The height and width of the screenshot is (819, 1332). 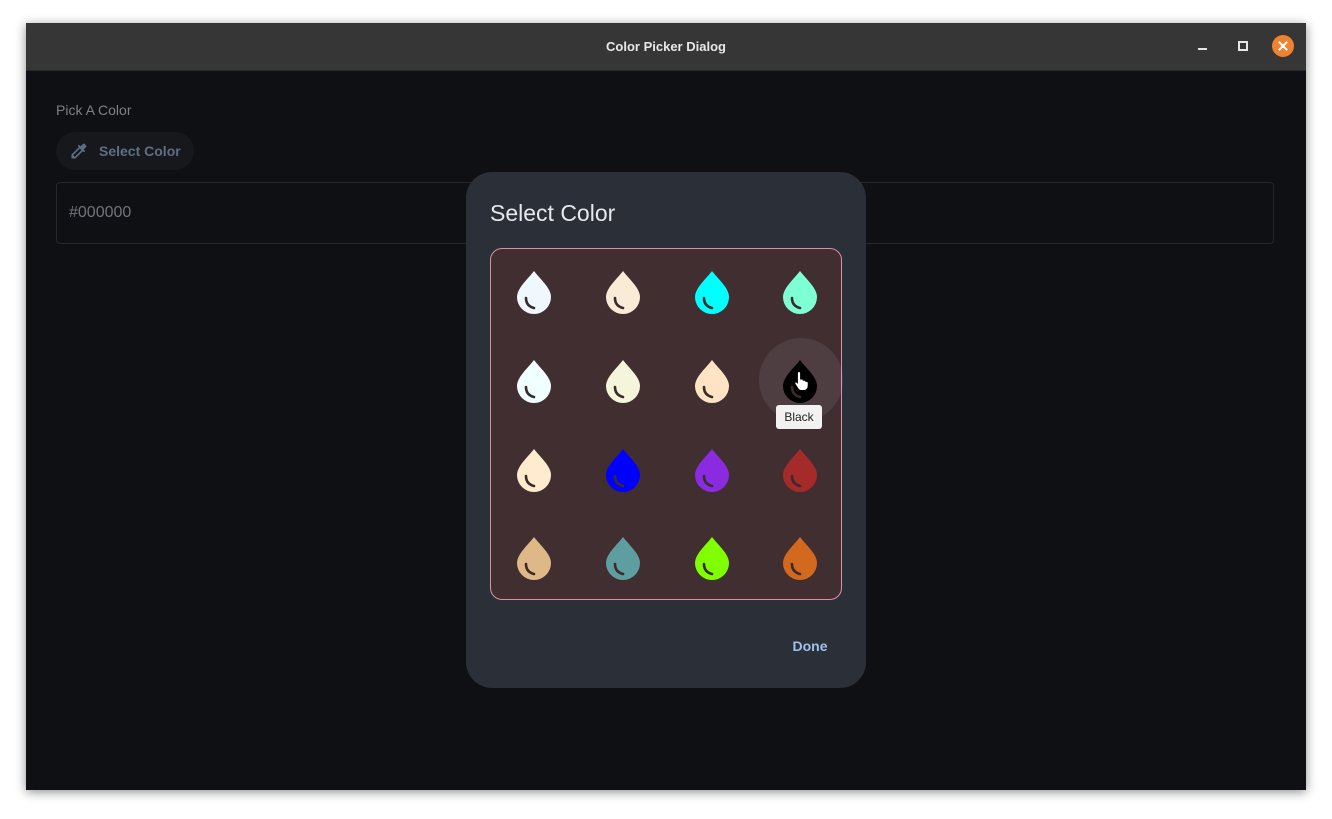 I want to click on title-bar: Color Picker Dialog, so click(x=666, y=47).